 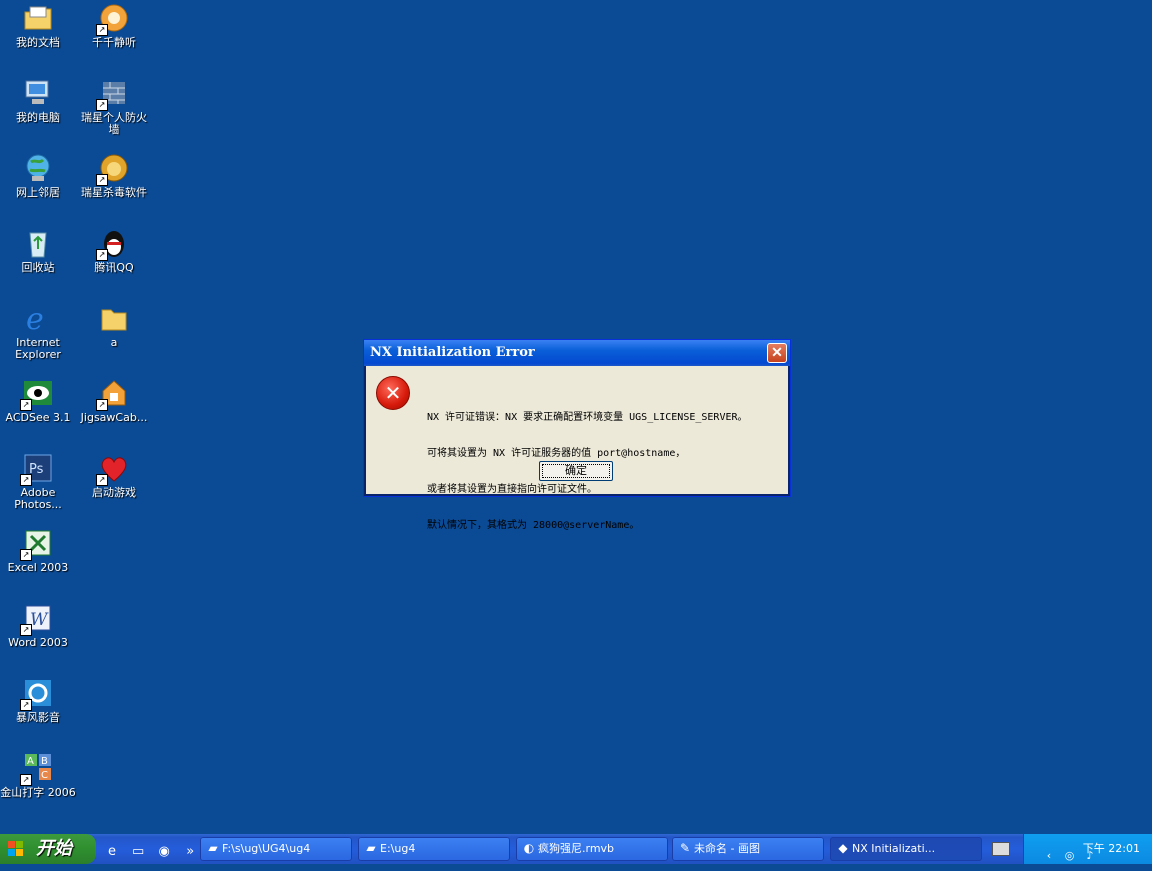 What do you see at coordinates (113, 469) in the screenshot?
I see `heart-icon: ↗` at bounding box center [113, 469].